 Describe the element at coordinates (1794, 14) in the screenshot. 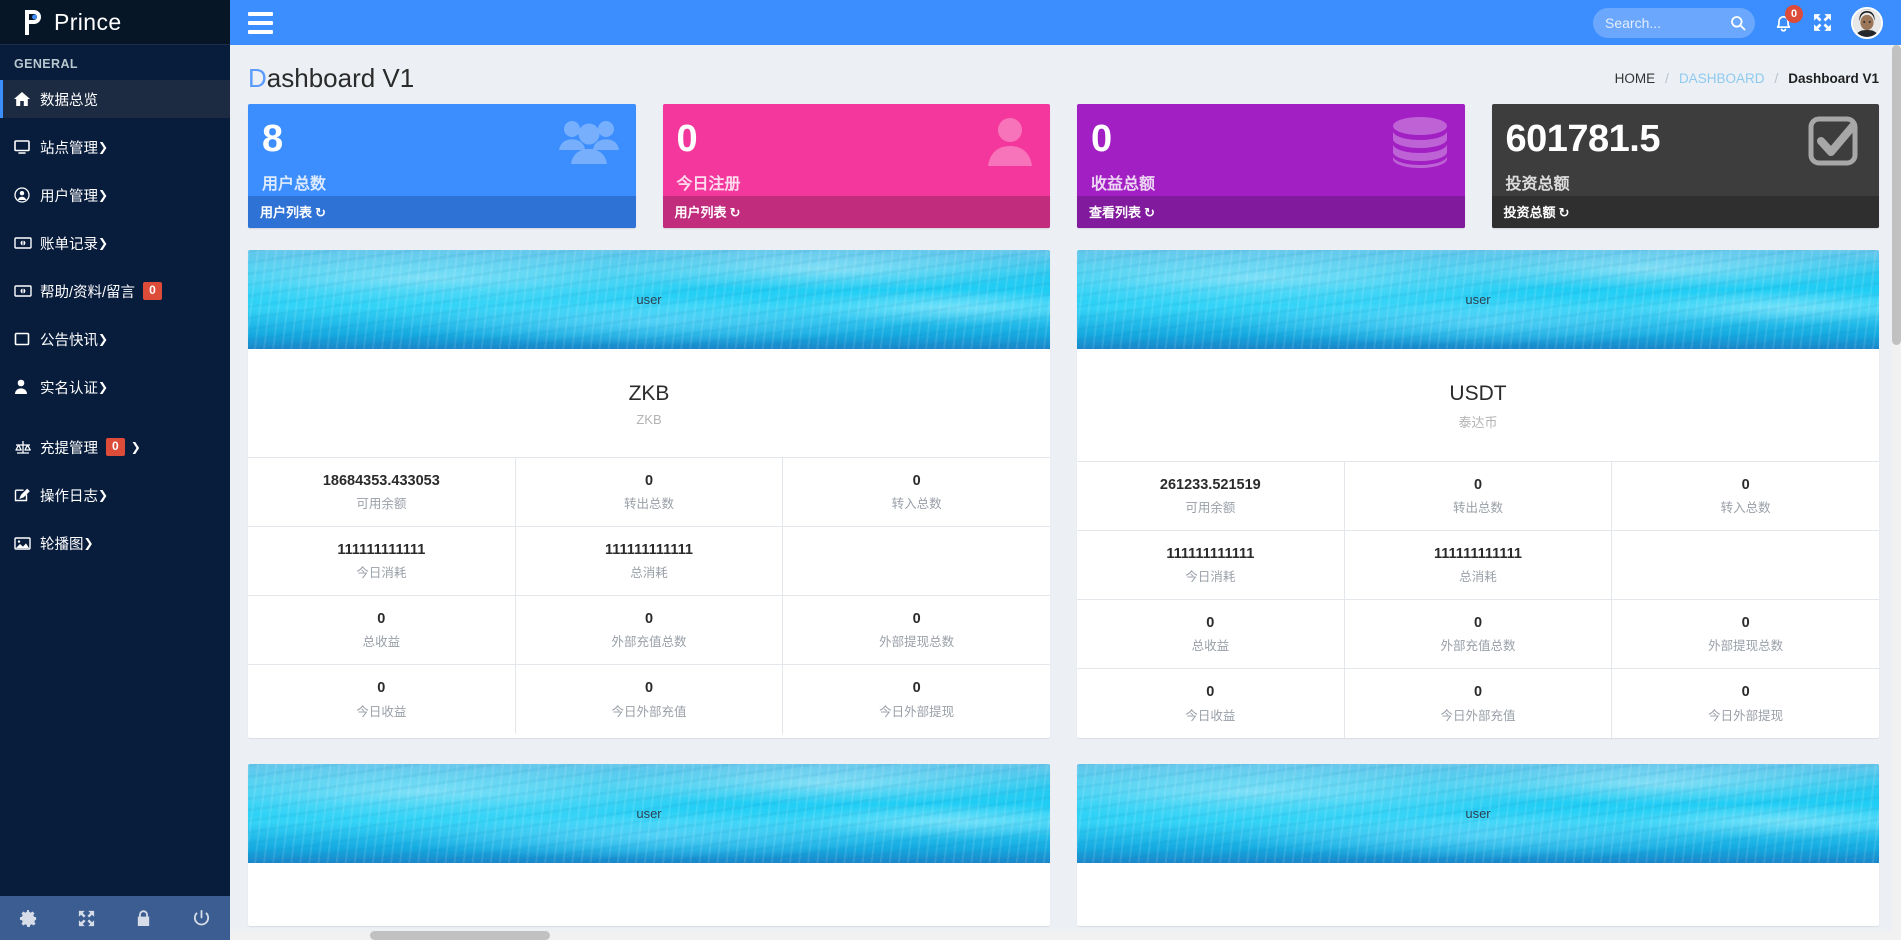

I see `notification-count-badge: 0` at that location.